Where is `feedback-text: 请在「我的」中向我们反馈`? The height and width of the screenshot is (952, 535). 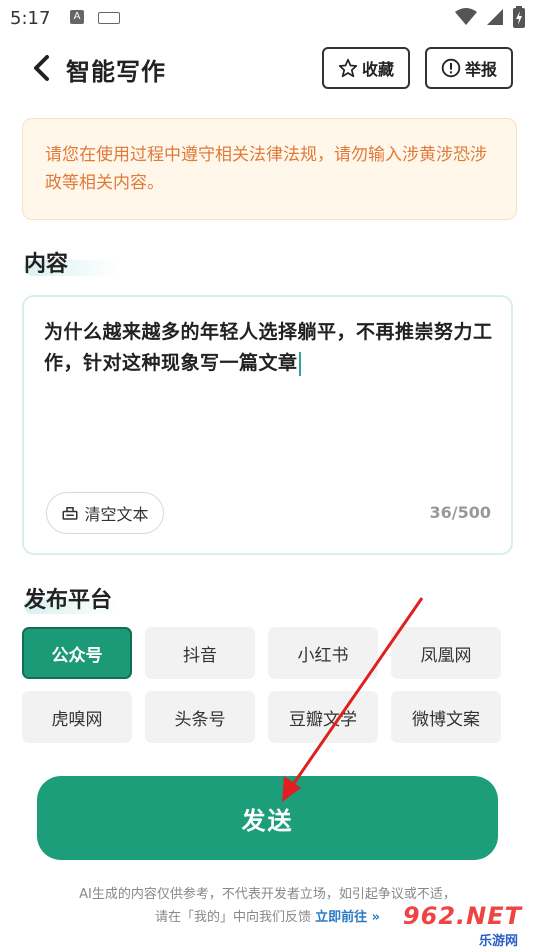 feedback-text: 请在「我的」中向我们反馈 is located at coordinates (232, 917).